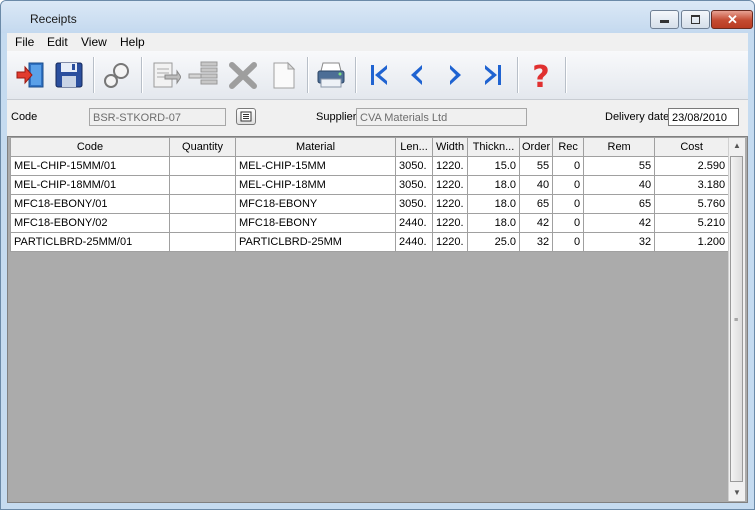  I want to click on scrollbar-thumb: ≡, so click(736, 319).